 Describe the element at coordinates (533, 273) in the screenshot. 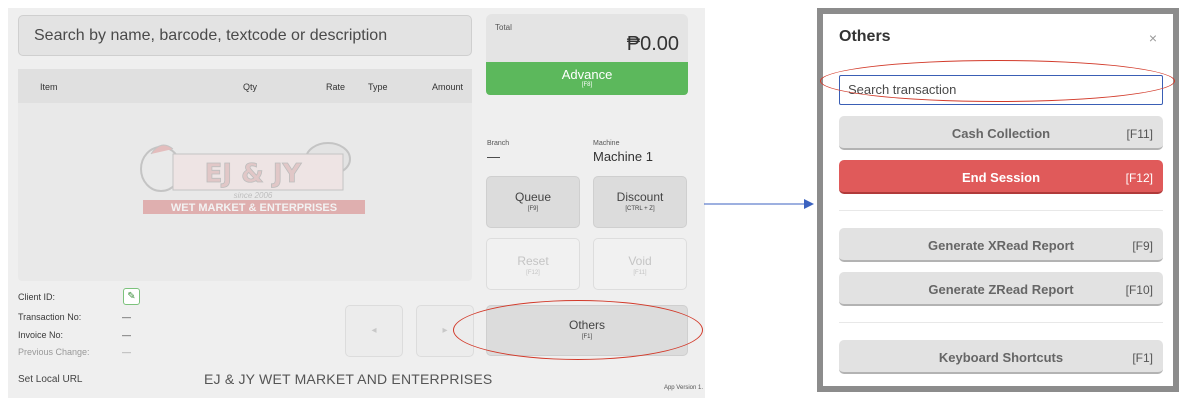

I see `reset-shortcut: [F12]` at that location.